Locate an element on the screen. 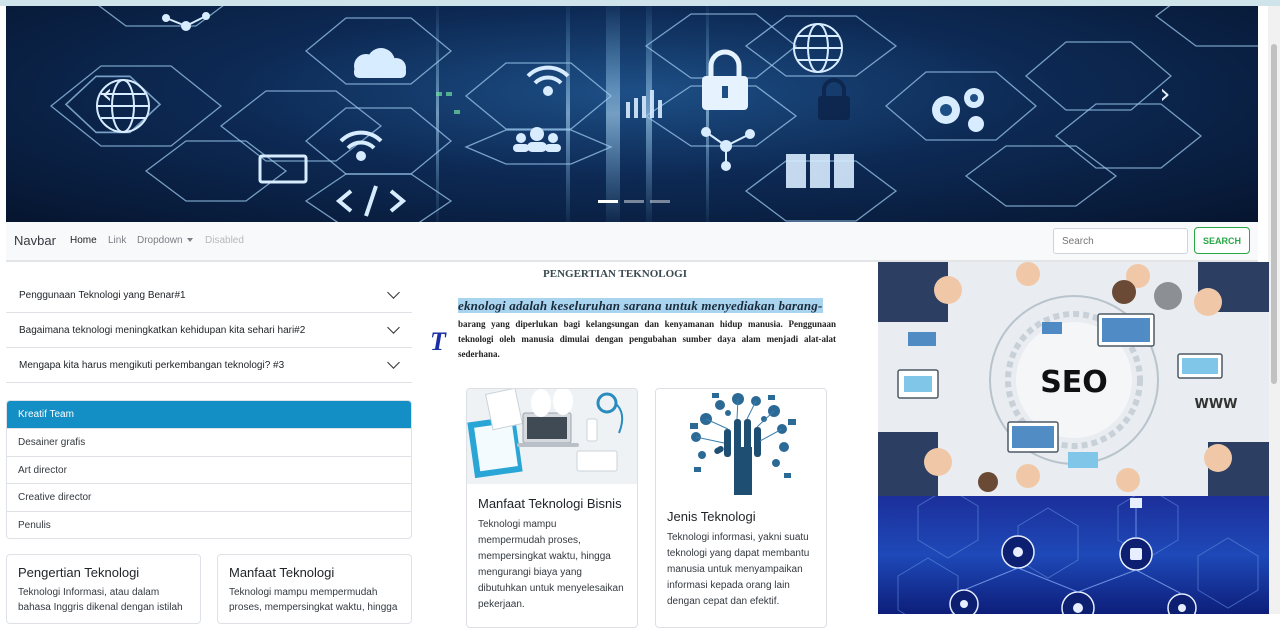 The width and height of the screenshot is (1280, 628). lock-icon is located at coordinates (834, 99).